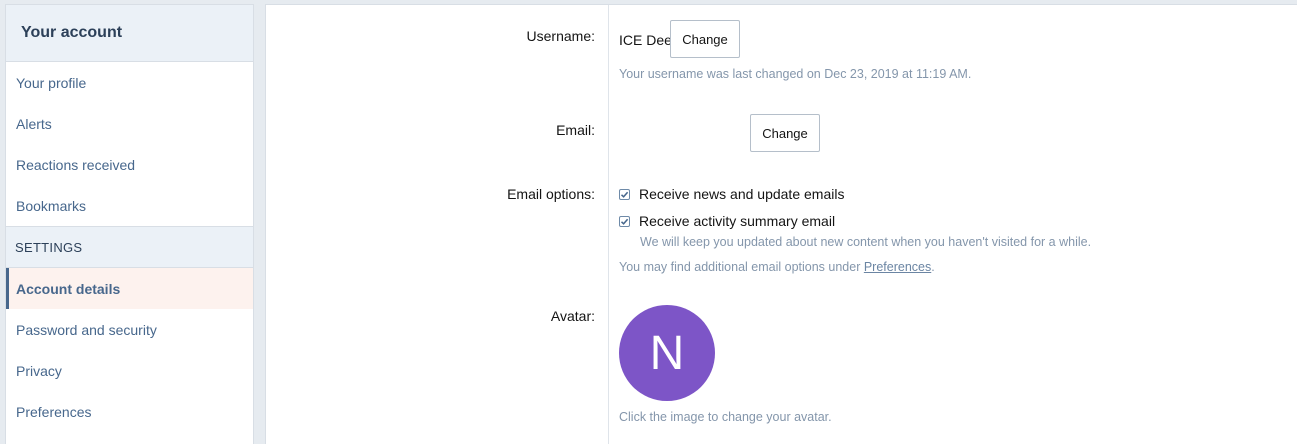  I want to click on news-emails-label: Receive news and update emails, so click(742, 194).